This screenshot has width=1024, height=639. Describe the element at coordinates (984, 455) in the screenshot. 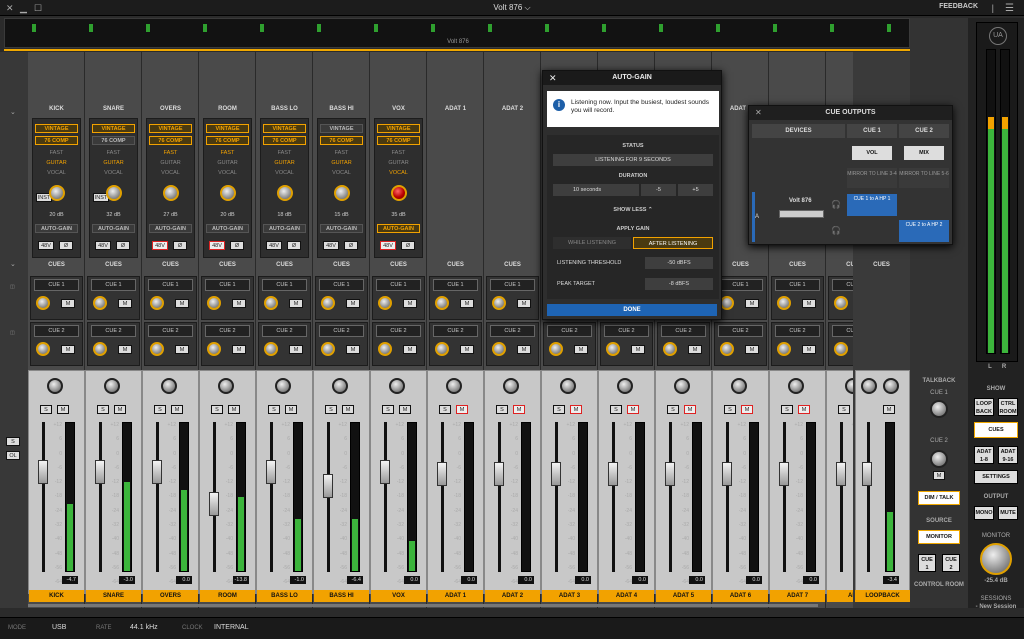

I see `show-adat18-button: ADAT 1-8` at that location.